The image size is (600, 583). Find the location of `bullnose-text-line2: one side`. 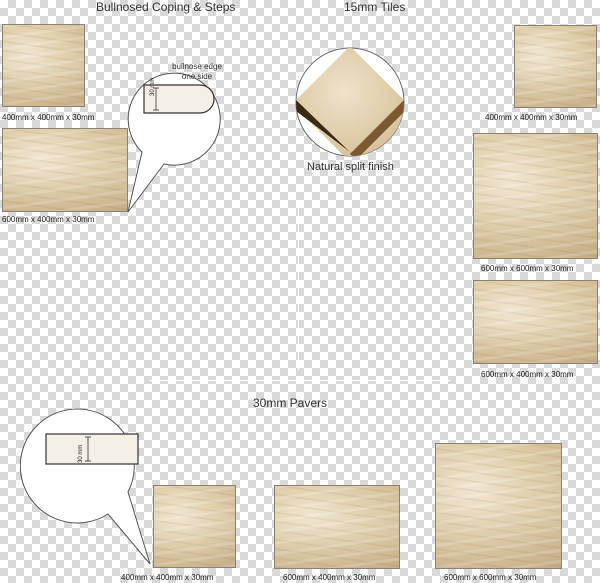

bullnose-text-line2: one side is located at coordinates (197, 76).